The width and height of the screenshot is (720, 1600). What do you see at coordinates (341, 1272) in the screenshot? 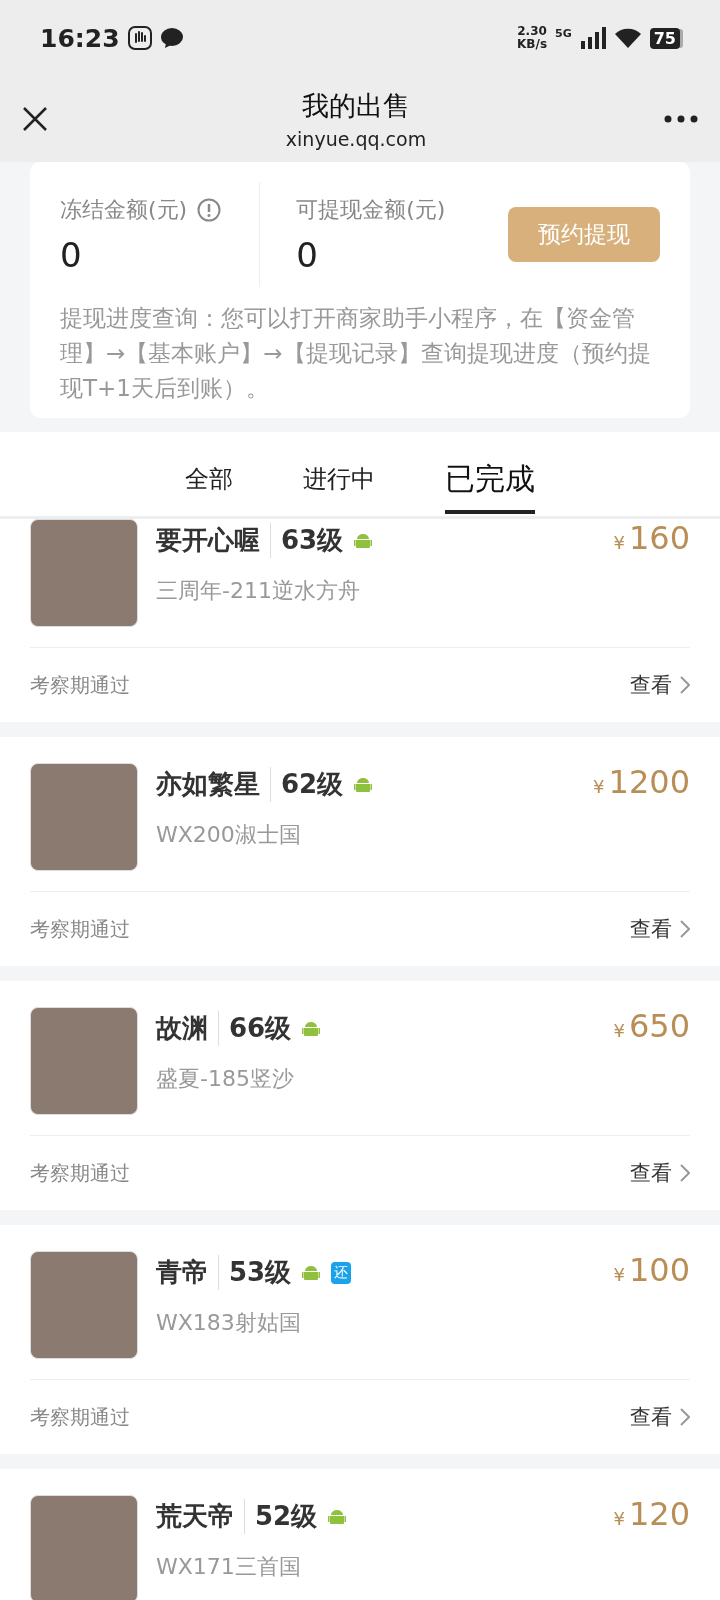
I see `return-badge: 还` at bounding box center [341, 1272].